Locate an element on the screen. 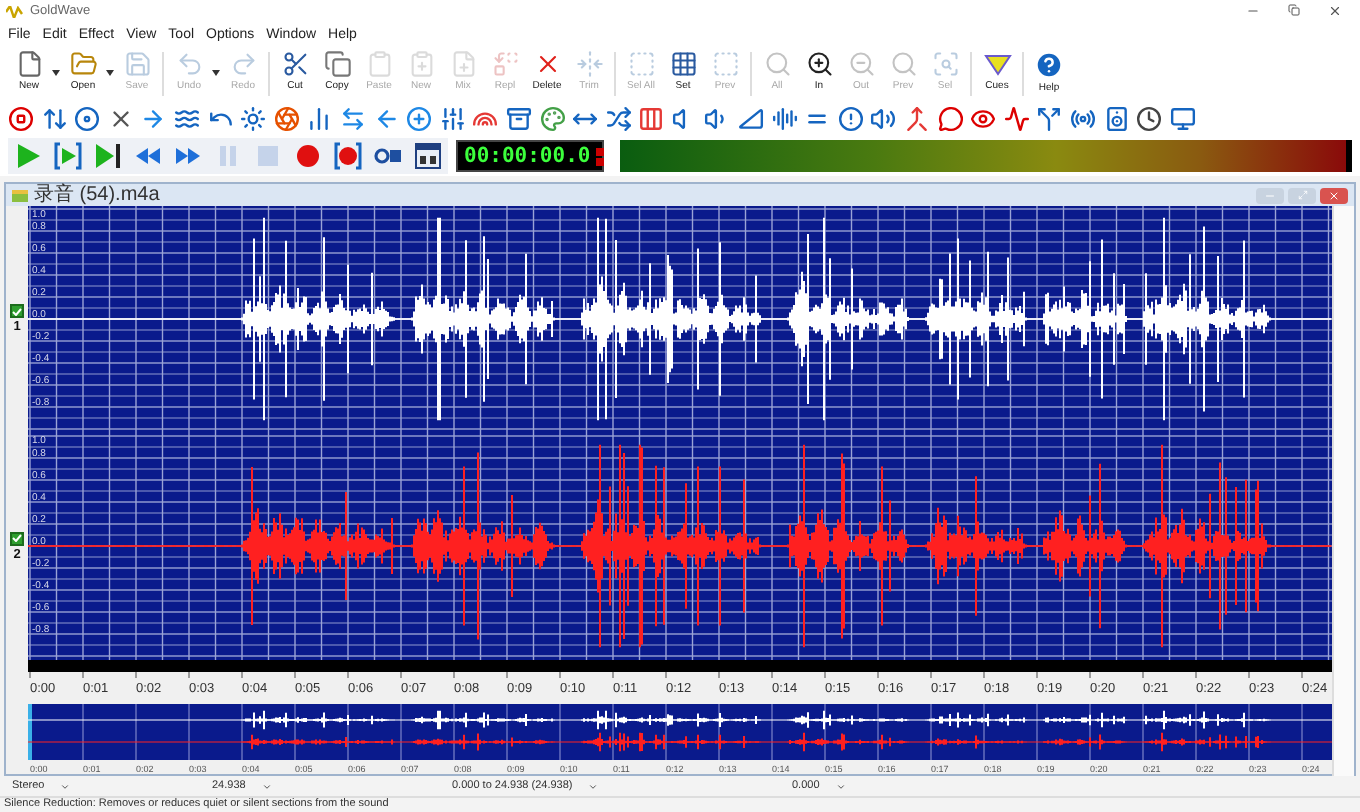 The image size is (1360, 812). redo-arrow-icon is located at coordinates (243, 64).